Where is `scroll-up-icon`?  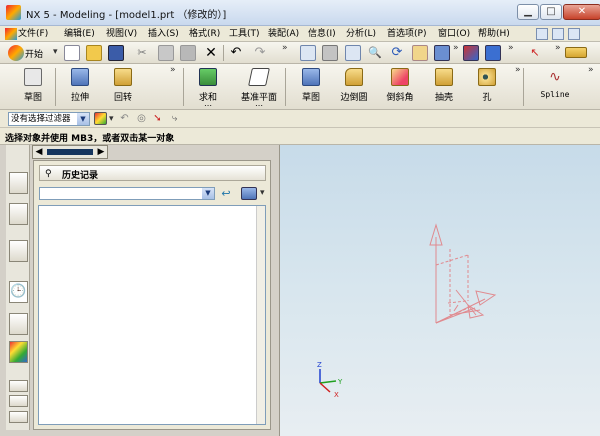 scroll-up-icon is located at coordinates (18, 386).